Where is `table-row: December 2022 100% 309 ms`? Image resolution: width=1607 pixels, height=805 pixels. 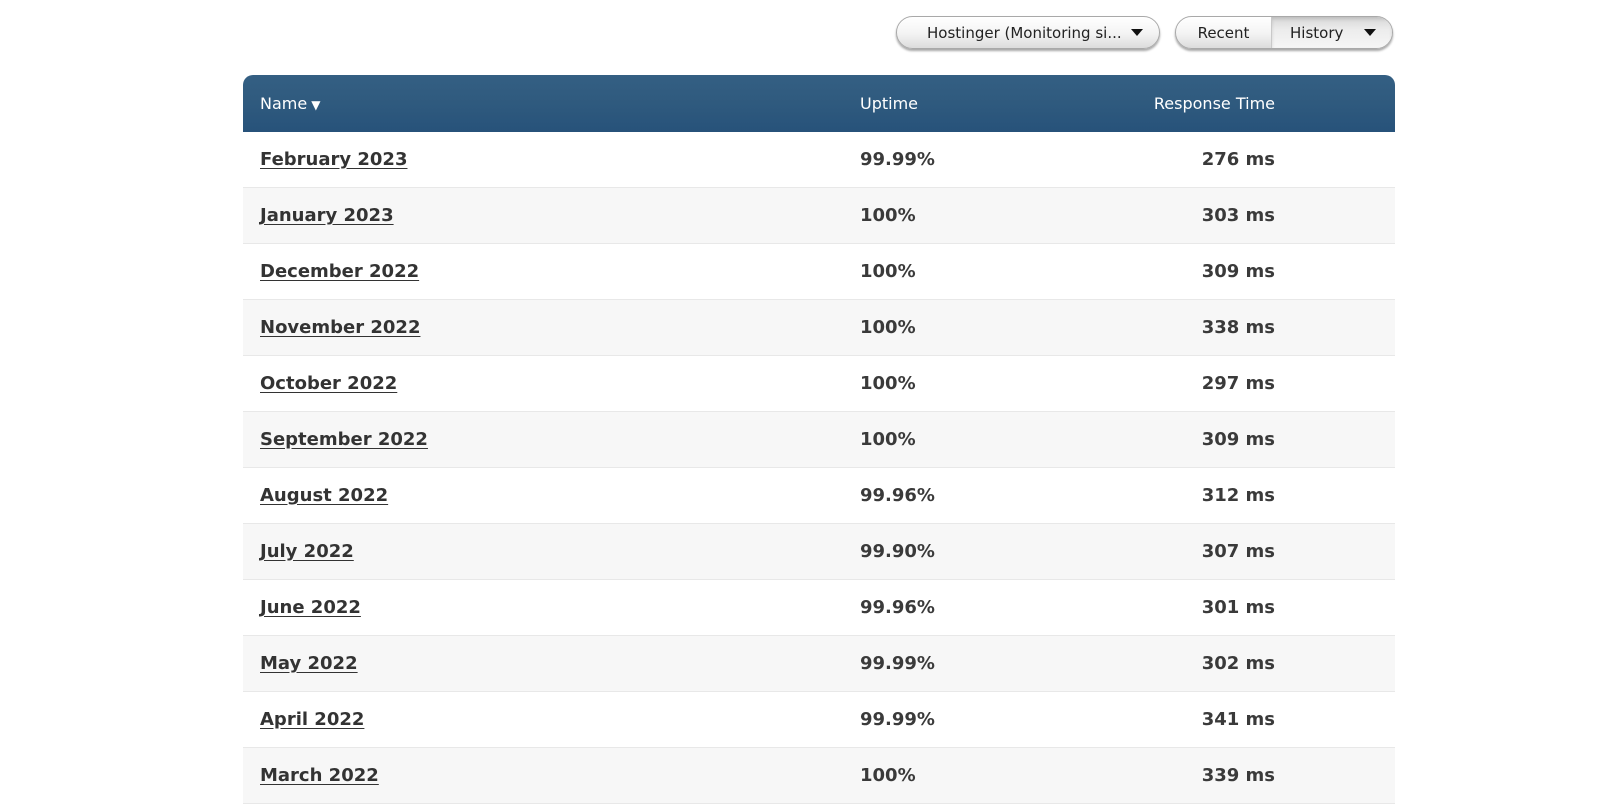 table-row: December 2022 100% 309 ms is located at coordinates (819, 272).